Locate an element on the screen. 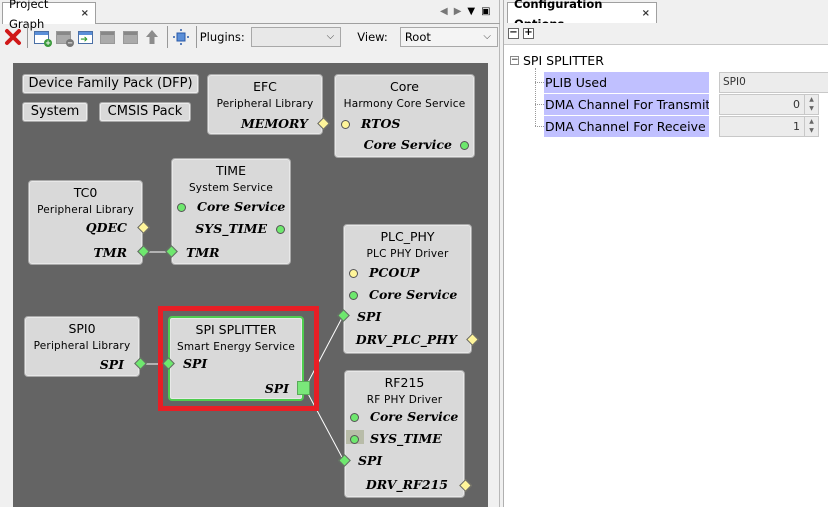  plugins-dropdown: ⌵ is located at coordinates (296, 37).